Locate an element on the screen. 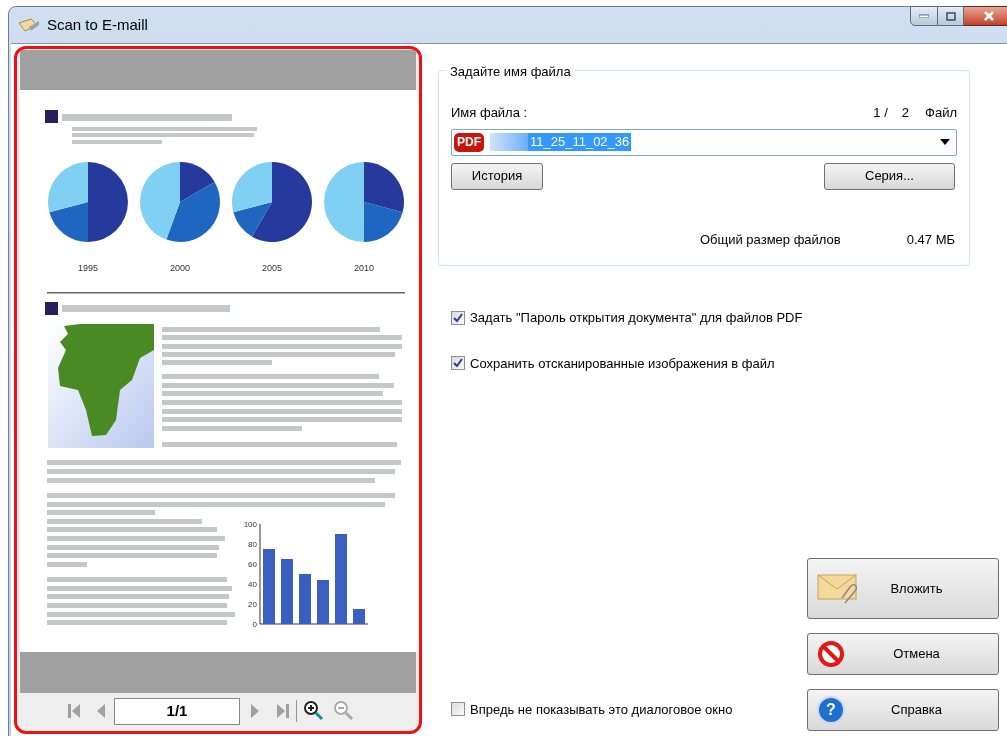  maximize-icon is located at coordinates (950, 16).